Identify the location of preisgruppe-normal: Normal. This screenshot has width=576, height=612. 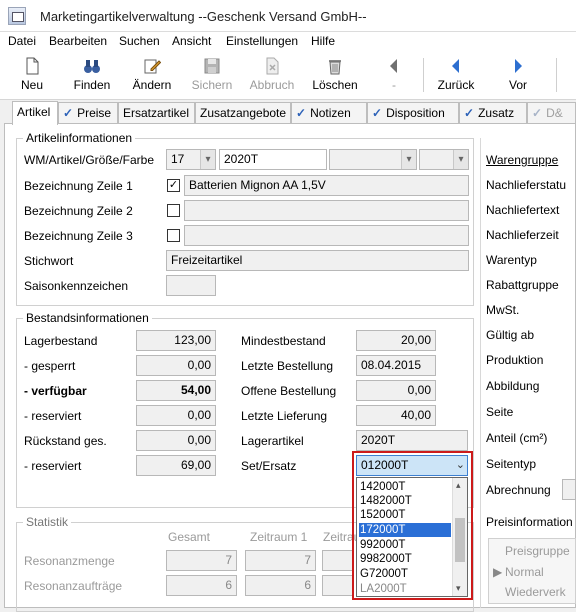
(524, 572).